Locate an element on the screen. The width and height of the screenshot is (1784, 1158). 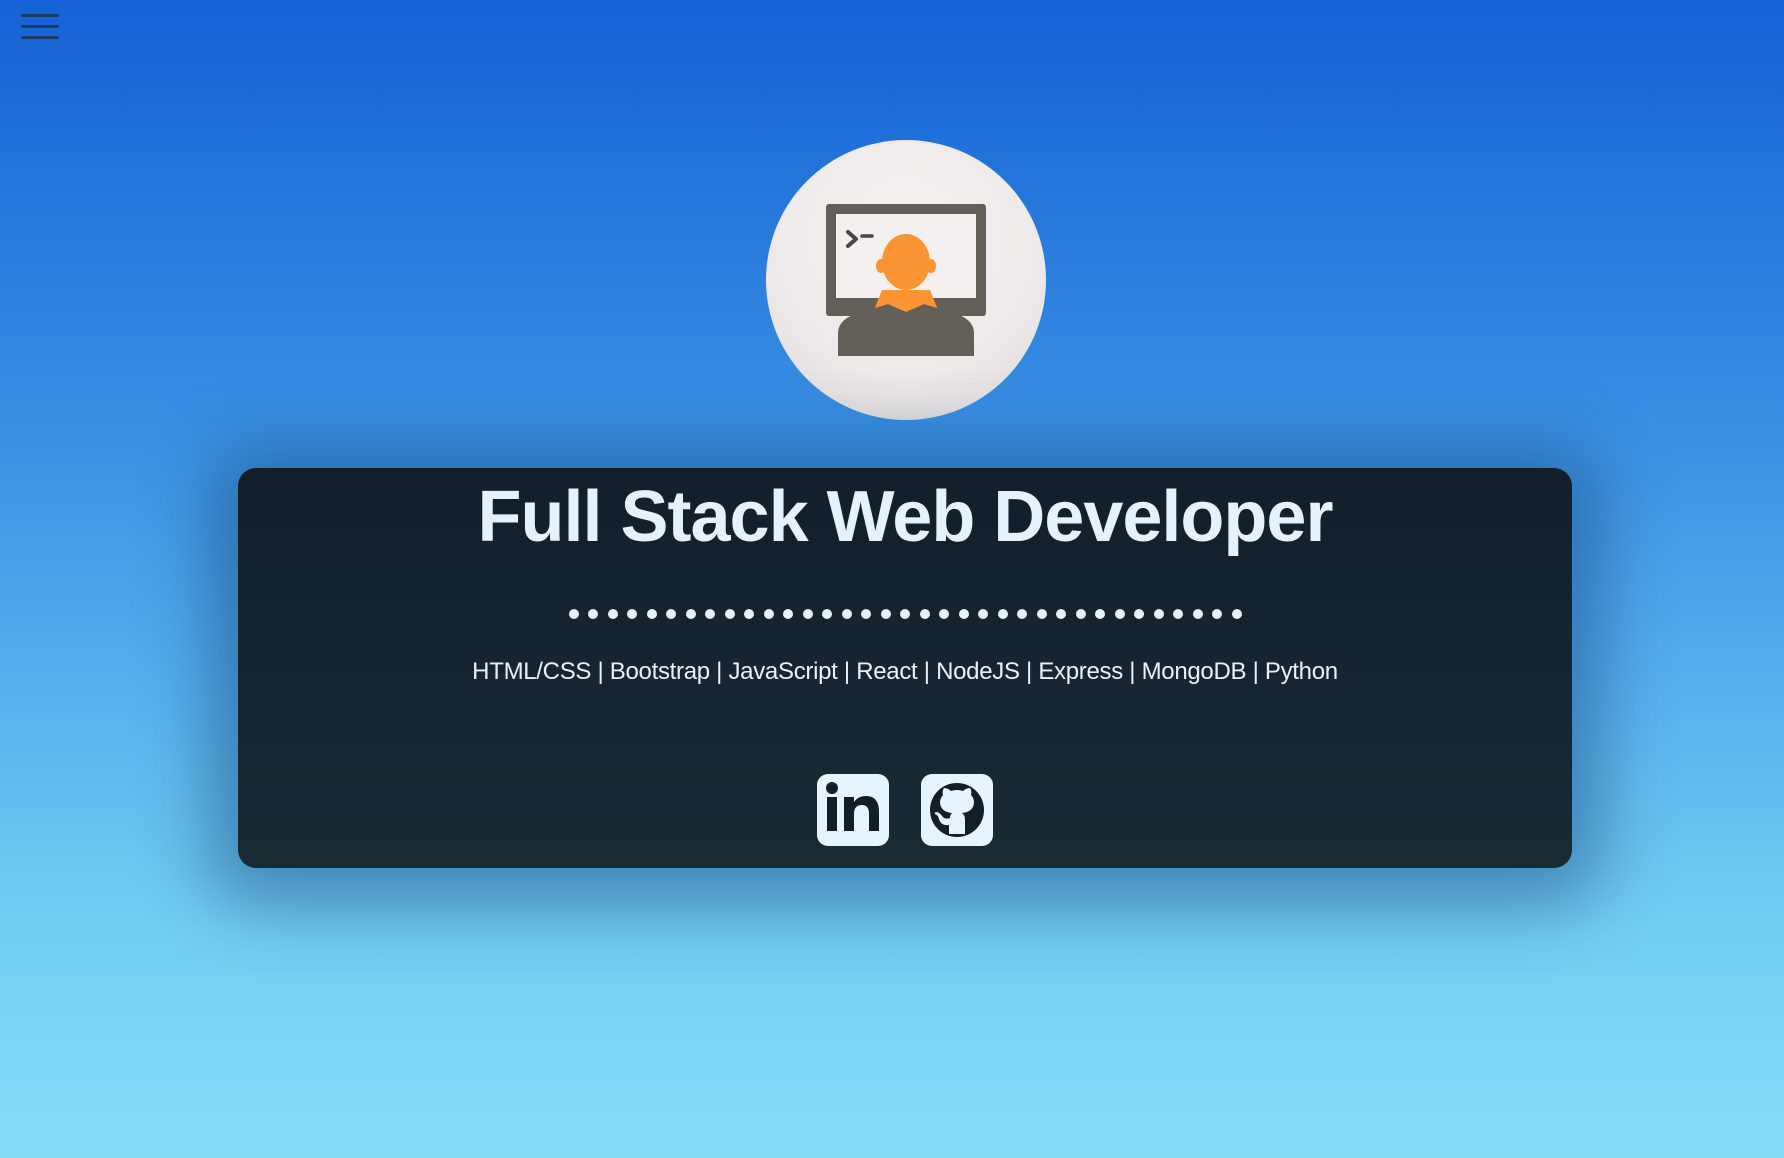
linkedin-button is located at coordinates (853, 810).